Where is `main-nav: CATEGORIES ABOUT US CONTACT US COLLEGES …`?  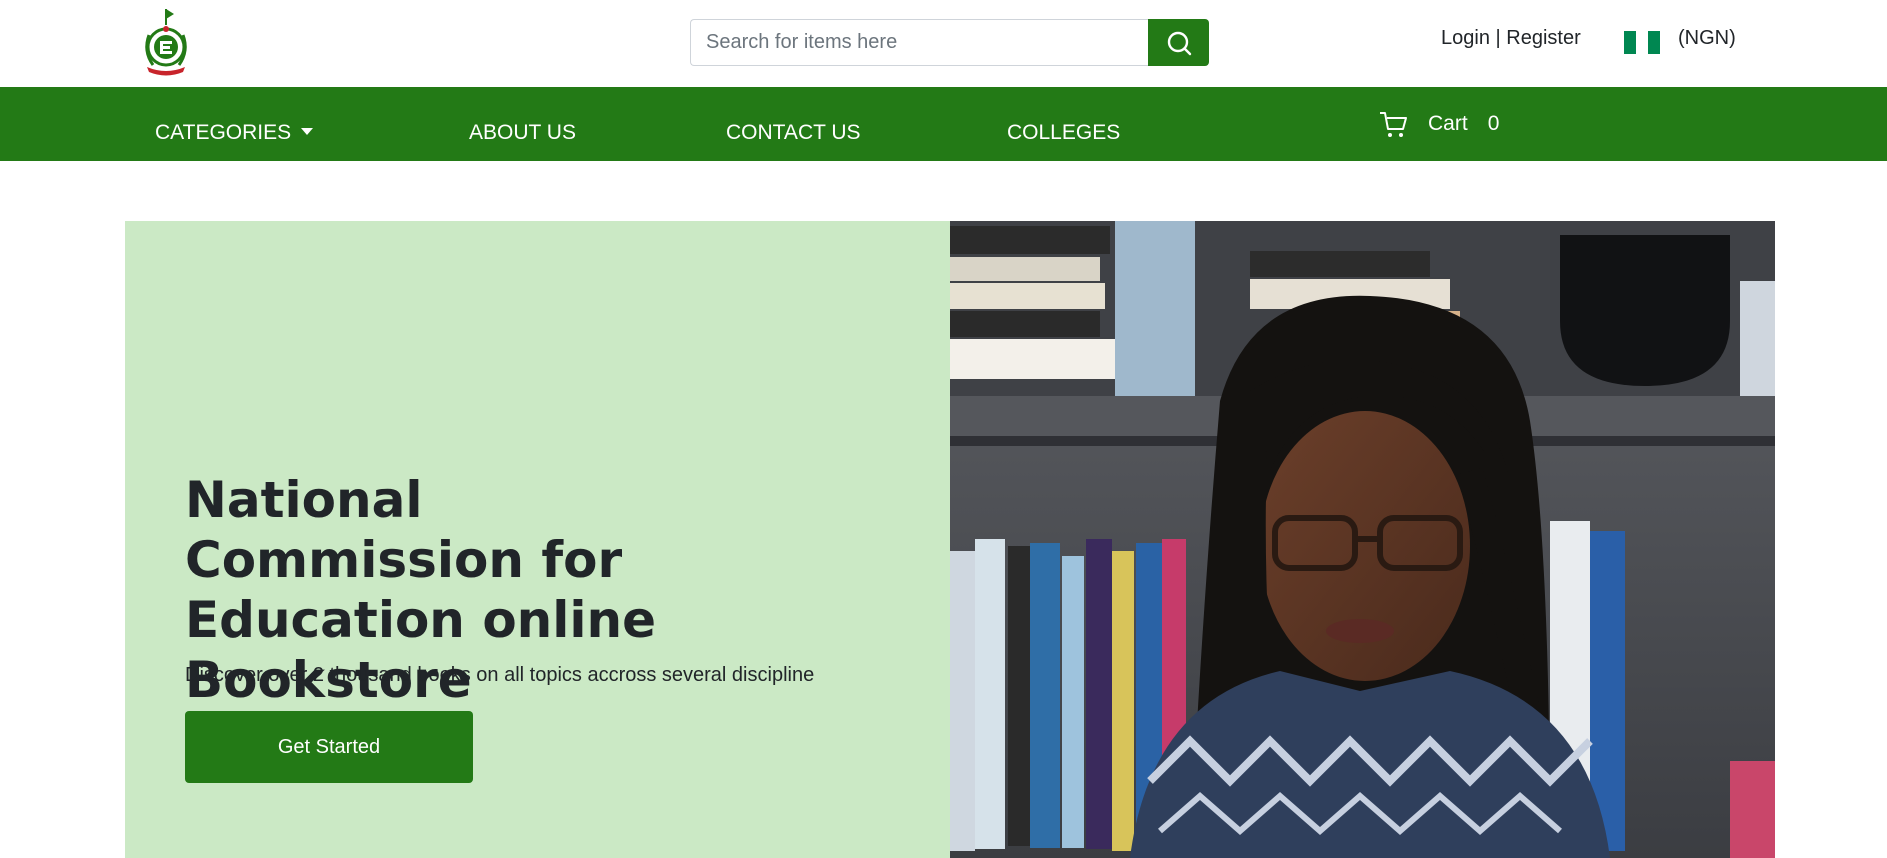
main-nav: CATEGORIES ABOUT US CONTACT US COLLEGES … is located at coordinates (943, 124).